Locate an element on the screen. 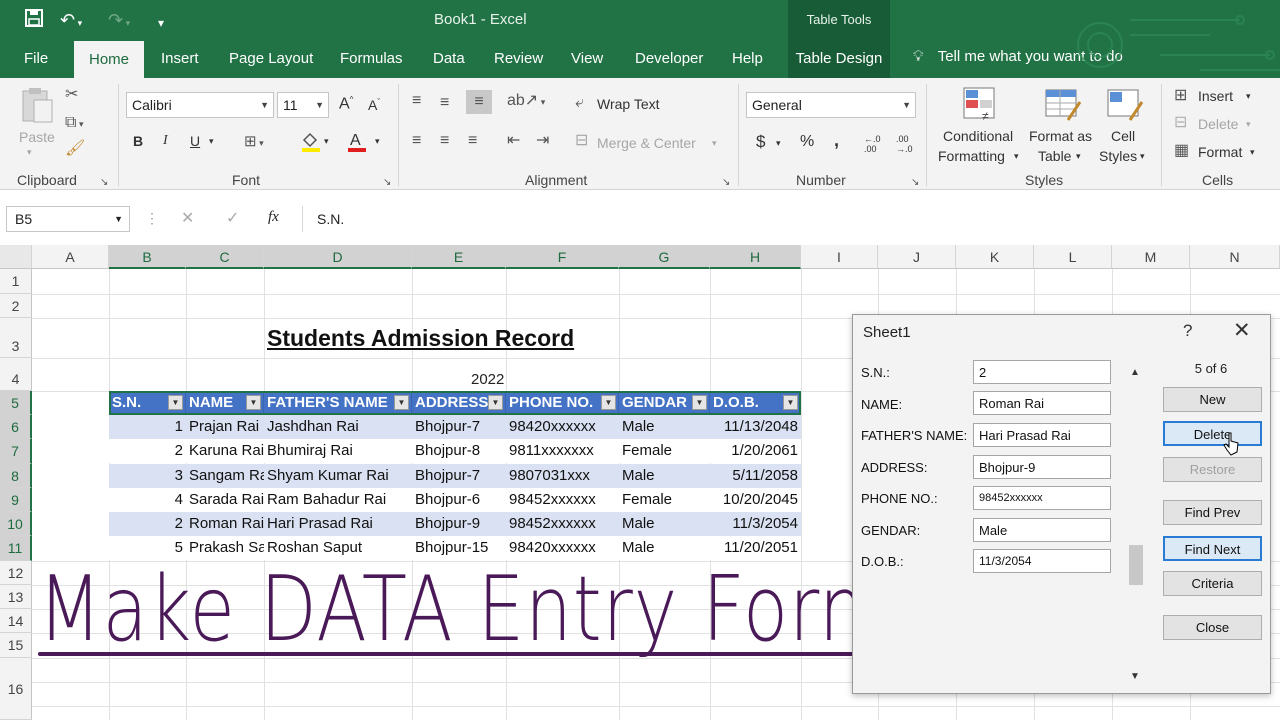 This screenshot has width=1280, height=720. fill-color-icon is located at coordinates (311, 143).